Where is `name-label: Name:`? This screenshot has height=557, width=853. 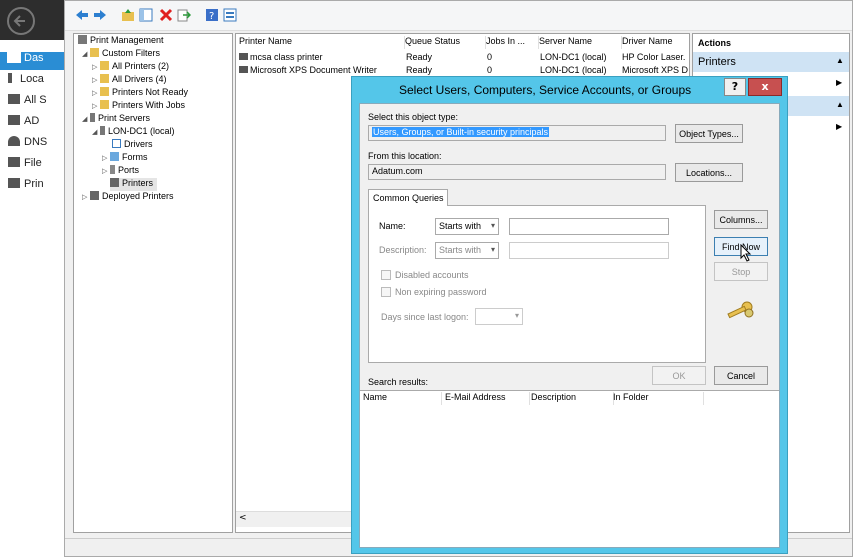 name-label: Name: is located at coordinates (392, 226).